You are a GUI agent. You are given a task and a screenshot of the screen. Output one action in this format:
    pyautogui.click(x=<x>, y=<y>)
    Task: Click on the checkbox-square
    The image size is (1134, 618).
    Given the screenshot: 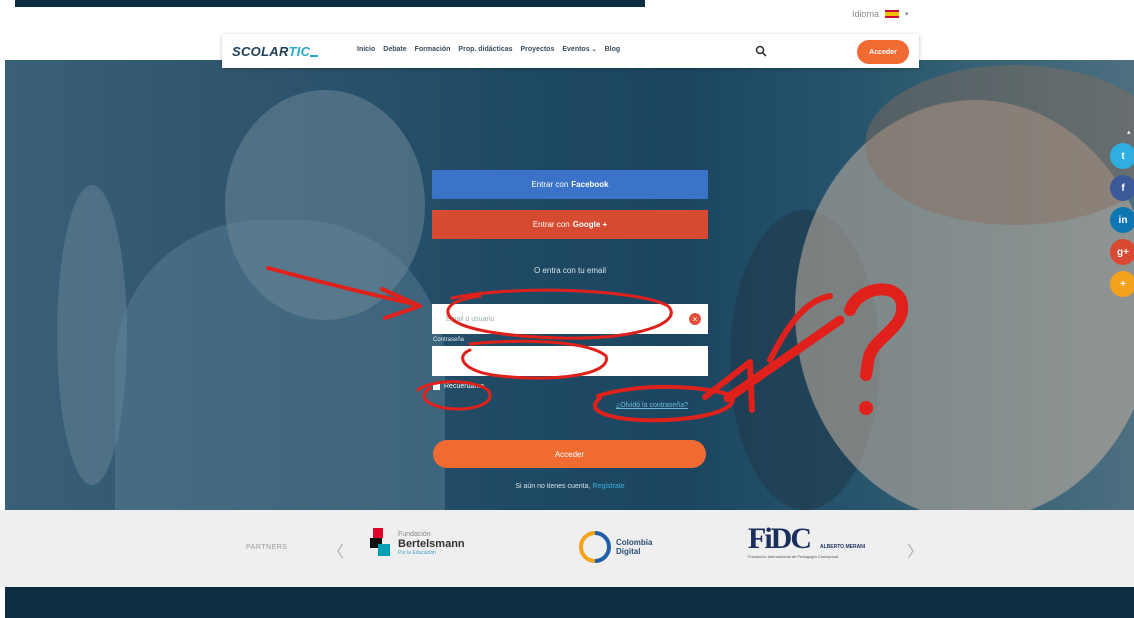 What is the action you would take?
    pyautogui.click(x=436, y=386)
    